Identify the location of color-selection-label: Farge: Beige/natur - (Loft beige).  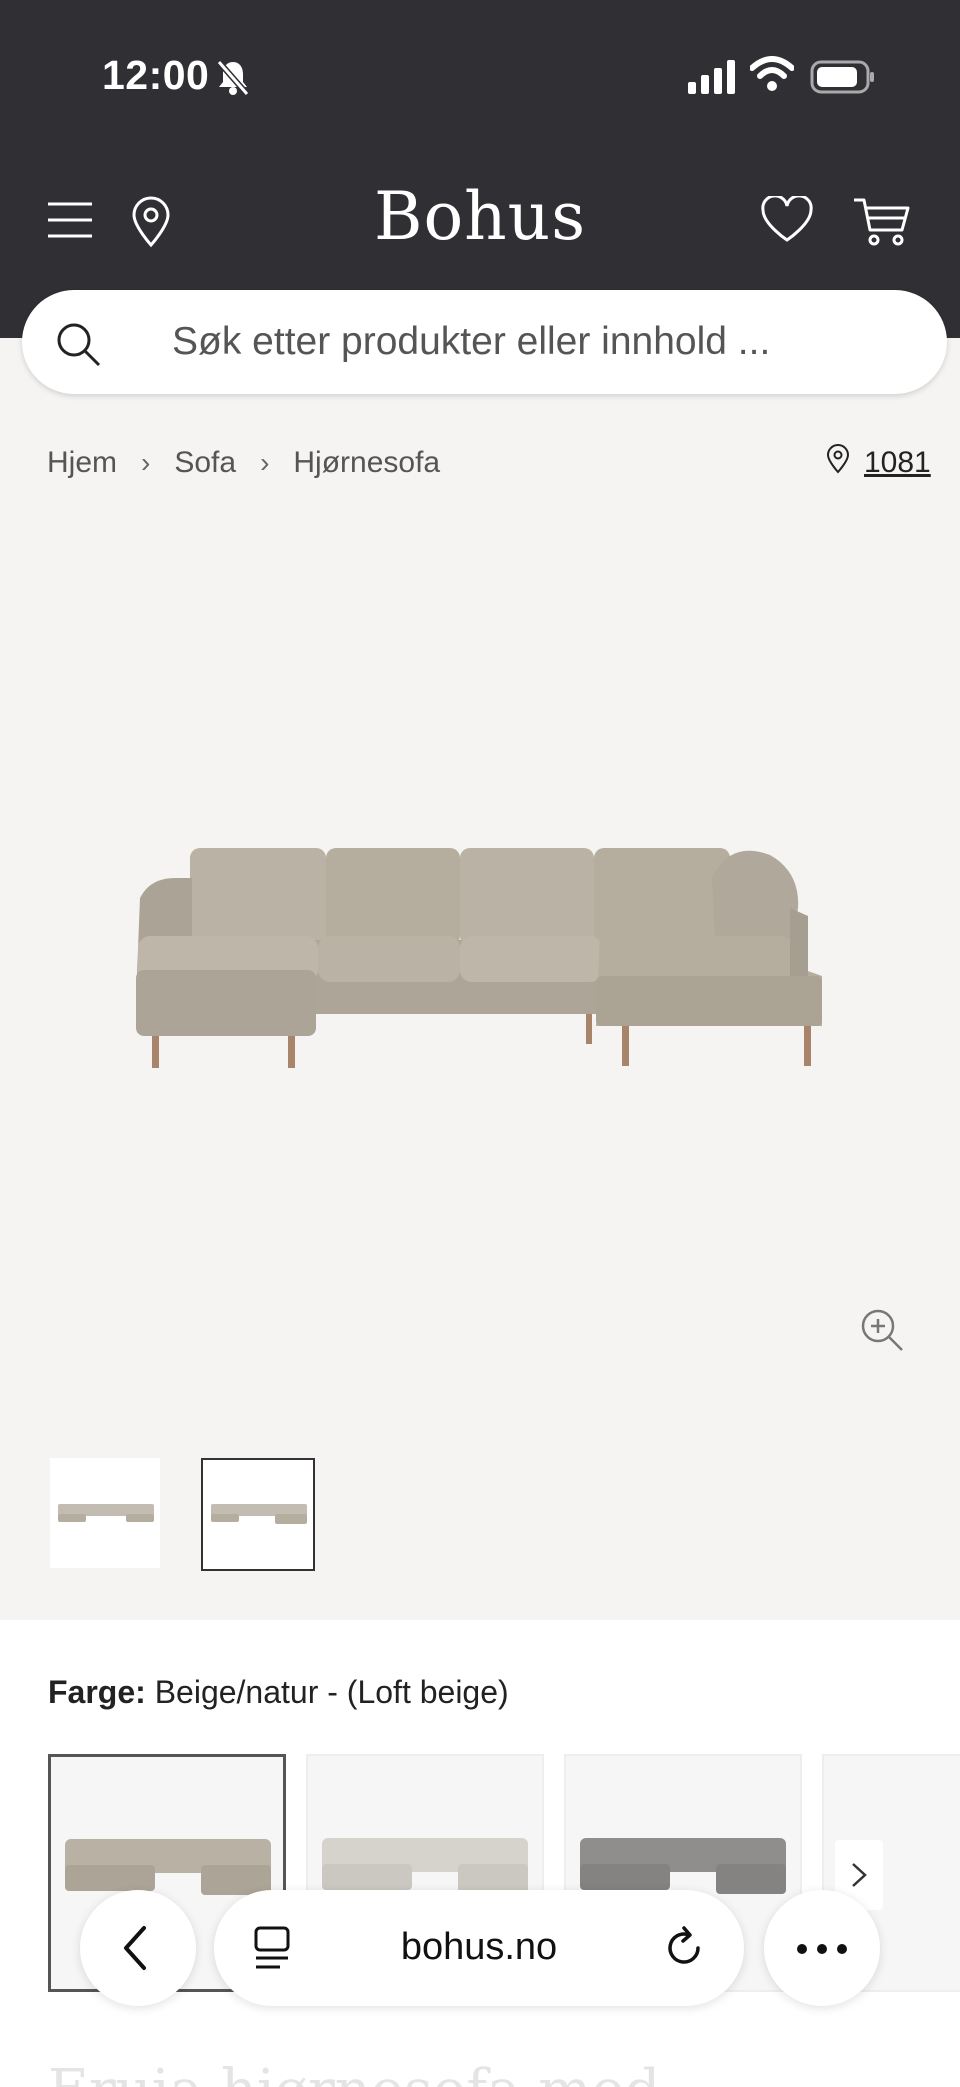
(278, 1692).